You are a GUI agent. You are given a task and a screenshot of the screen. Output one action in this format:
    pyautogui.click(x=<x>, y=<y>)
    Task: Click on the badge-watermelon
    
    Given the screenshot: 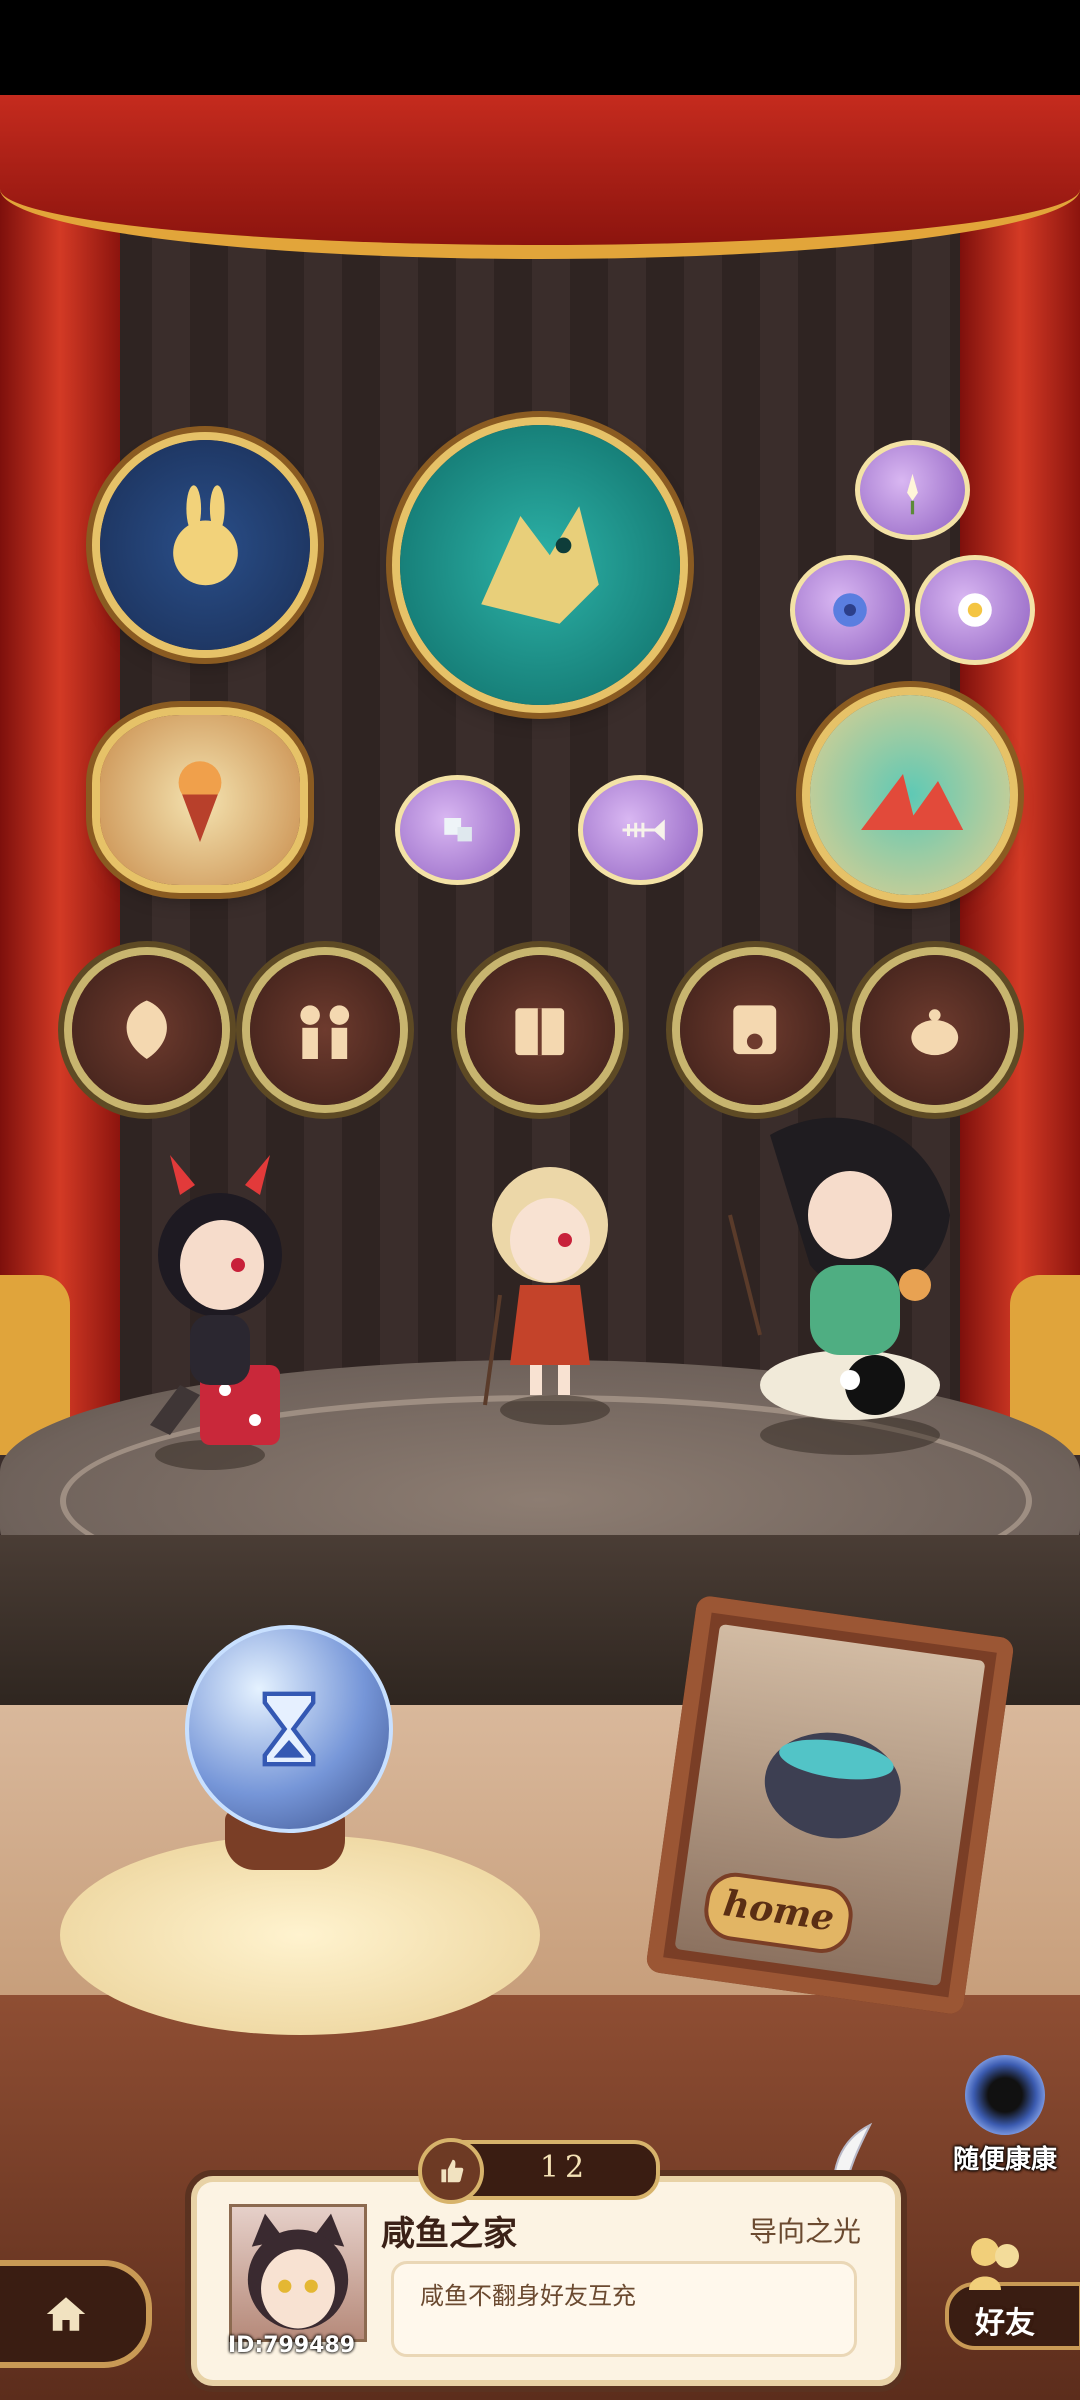 What is the action you would take?
    pyautogui.click(x=910, y=795)
    